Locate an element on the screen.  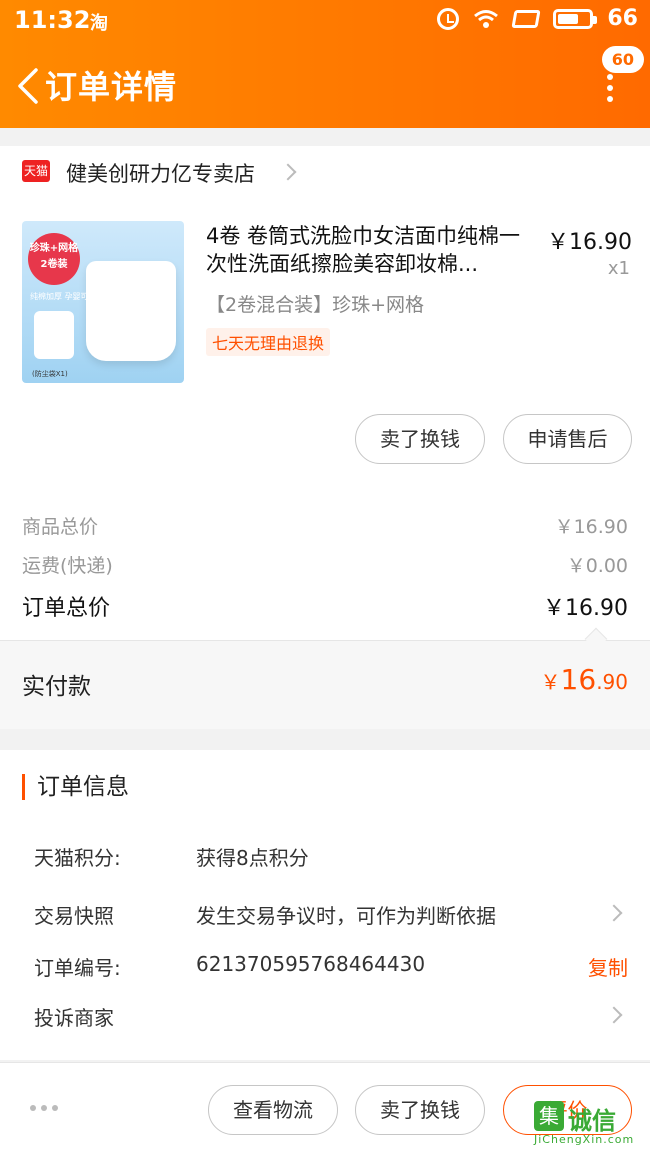
message-count-badge: 60 is located at coordinates (622, 59).